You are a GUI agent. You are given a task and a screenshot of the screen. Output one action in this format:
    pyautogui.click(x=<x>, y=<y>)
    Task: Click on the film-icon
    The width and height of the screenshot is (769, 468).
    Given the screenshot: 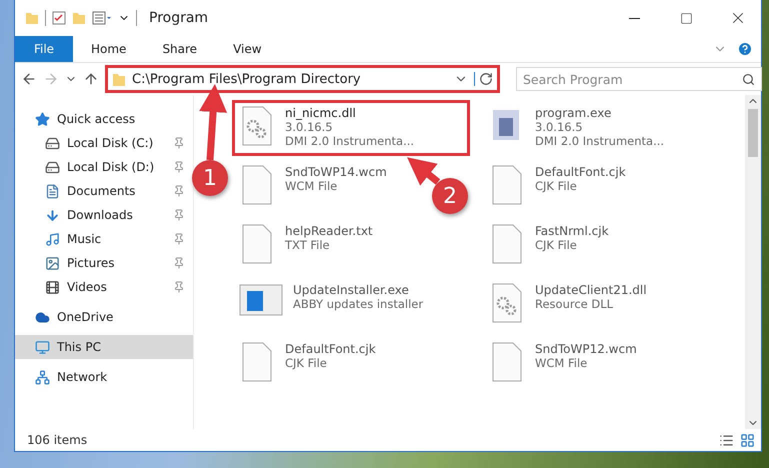 What is the action you would take?
    pyautogui.click(x=52, y=287)
    